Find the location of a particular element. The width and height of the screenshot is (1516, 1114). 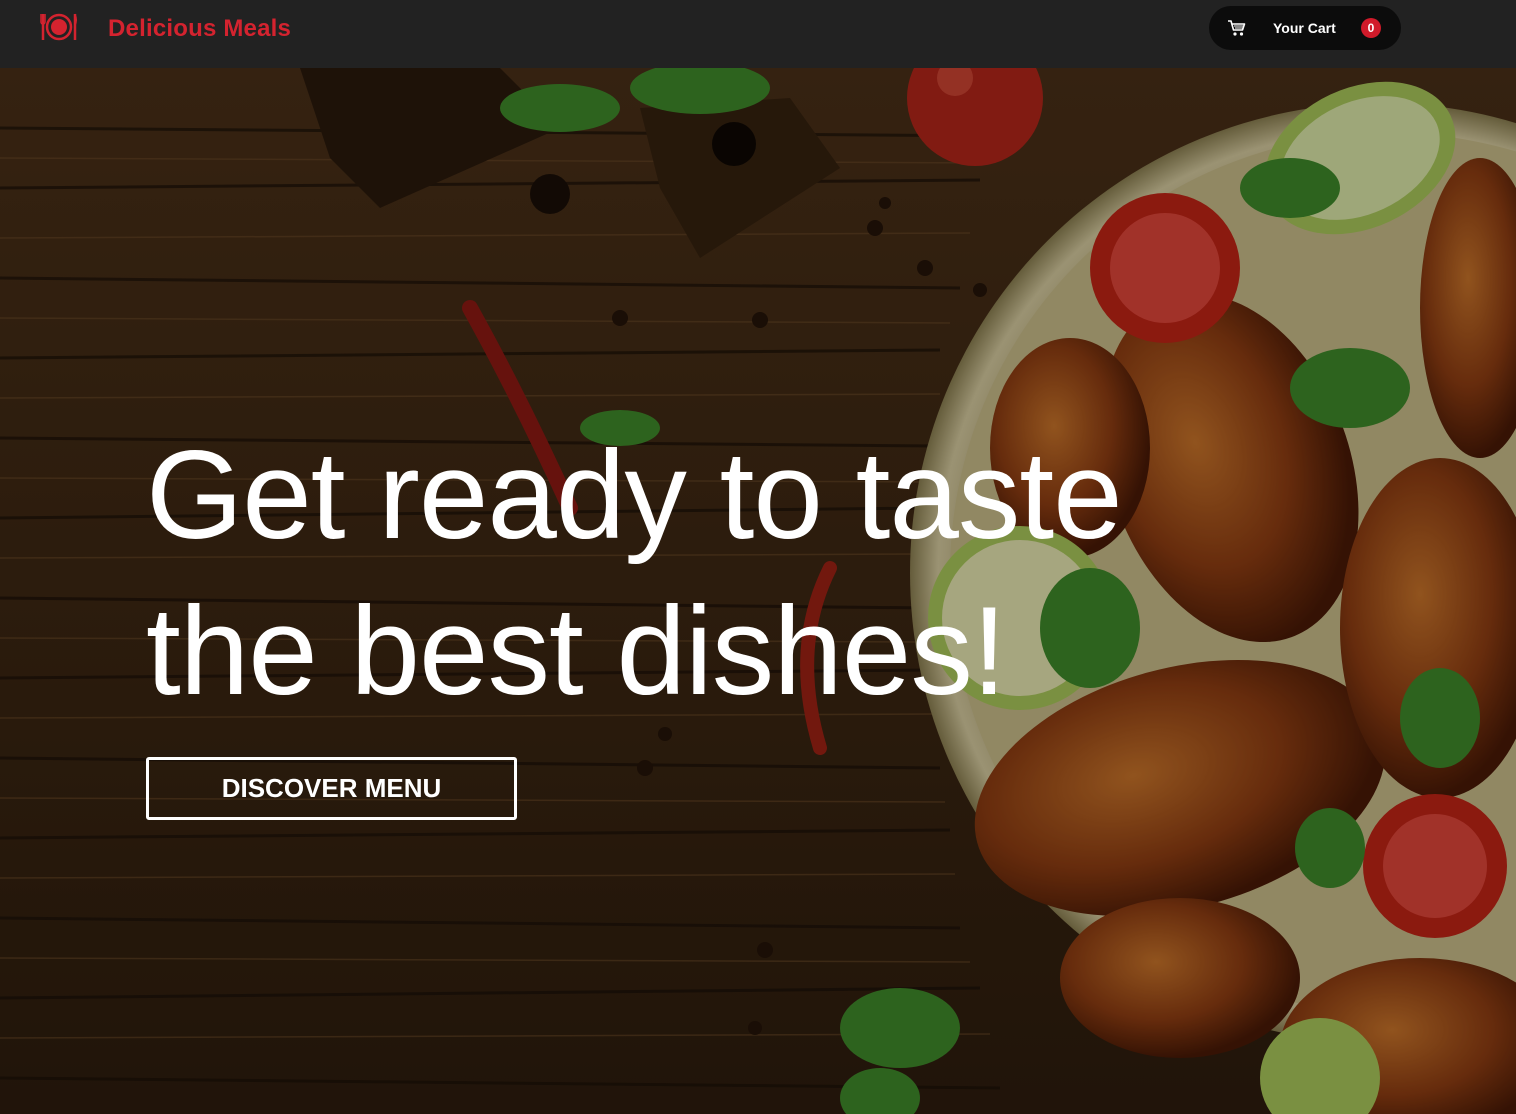

cart-count-badge: 0 is located at coordinates (1371, 28).